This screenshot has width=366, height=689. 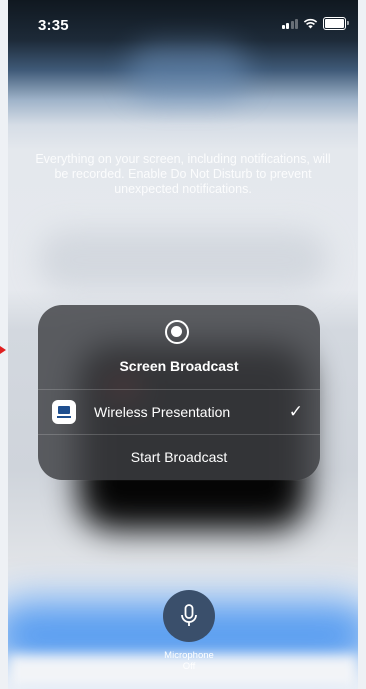 I want to click on app-label: Wireless Presentation, so click(x=162, y=412).